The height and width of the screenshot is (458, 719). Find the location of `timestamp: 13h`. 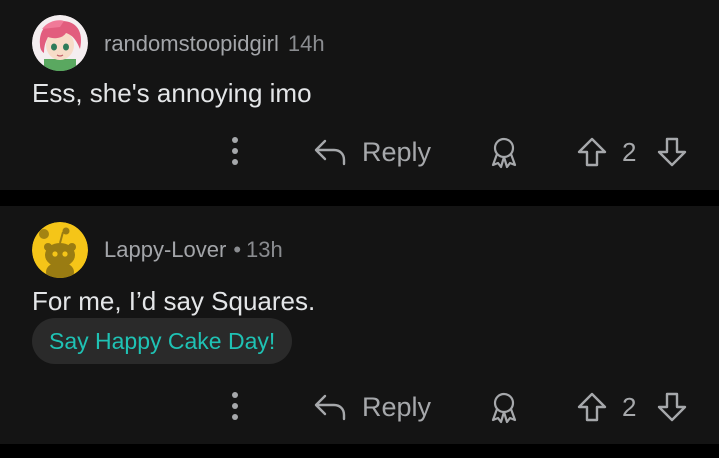

timestamp: 13h is located at coordinates (264, 249).